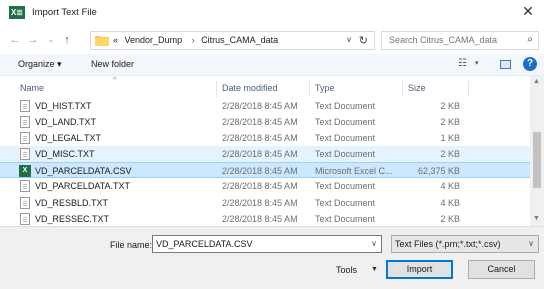 This screenshot has width=544, height=289. What do you see at coordinates (51, 40) in the screenshot?
I see `recent-locations-chevron-icon: ⌄` at bounding box center [51, 40].